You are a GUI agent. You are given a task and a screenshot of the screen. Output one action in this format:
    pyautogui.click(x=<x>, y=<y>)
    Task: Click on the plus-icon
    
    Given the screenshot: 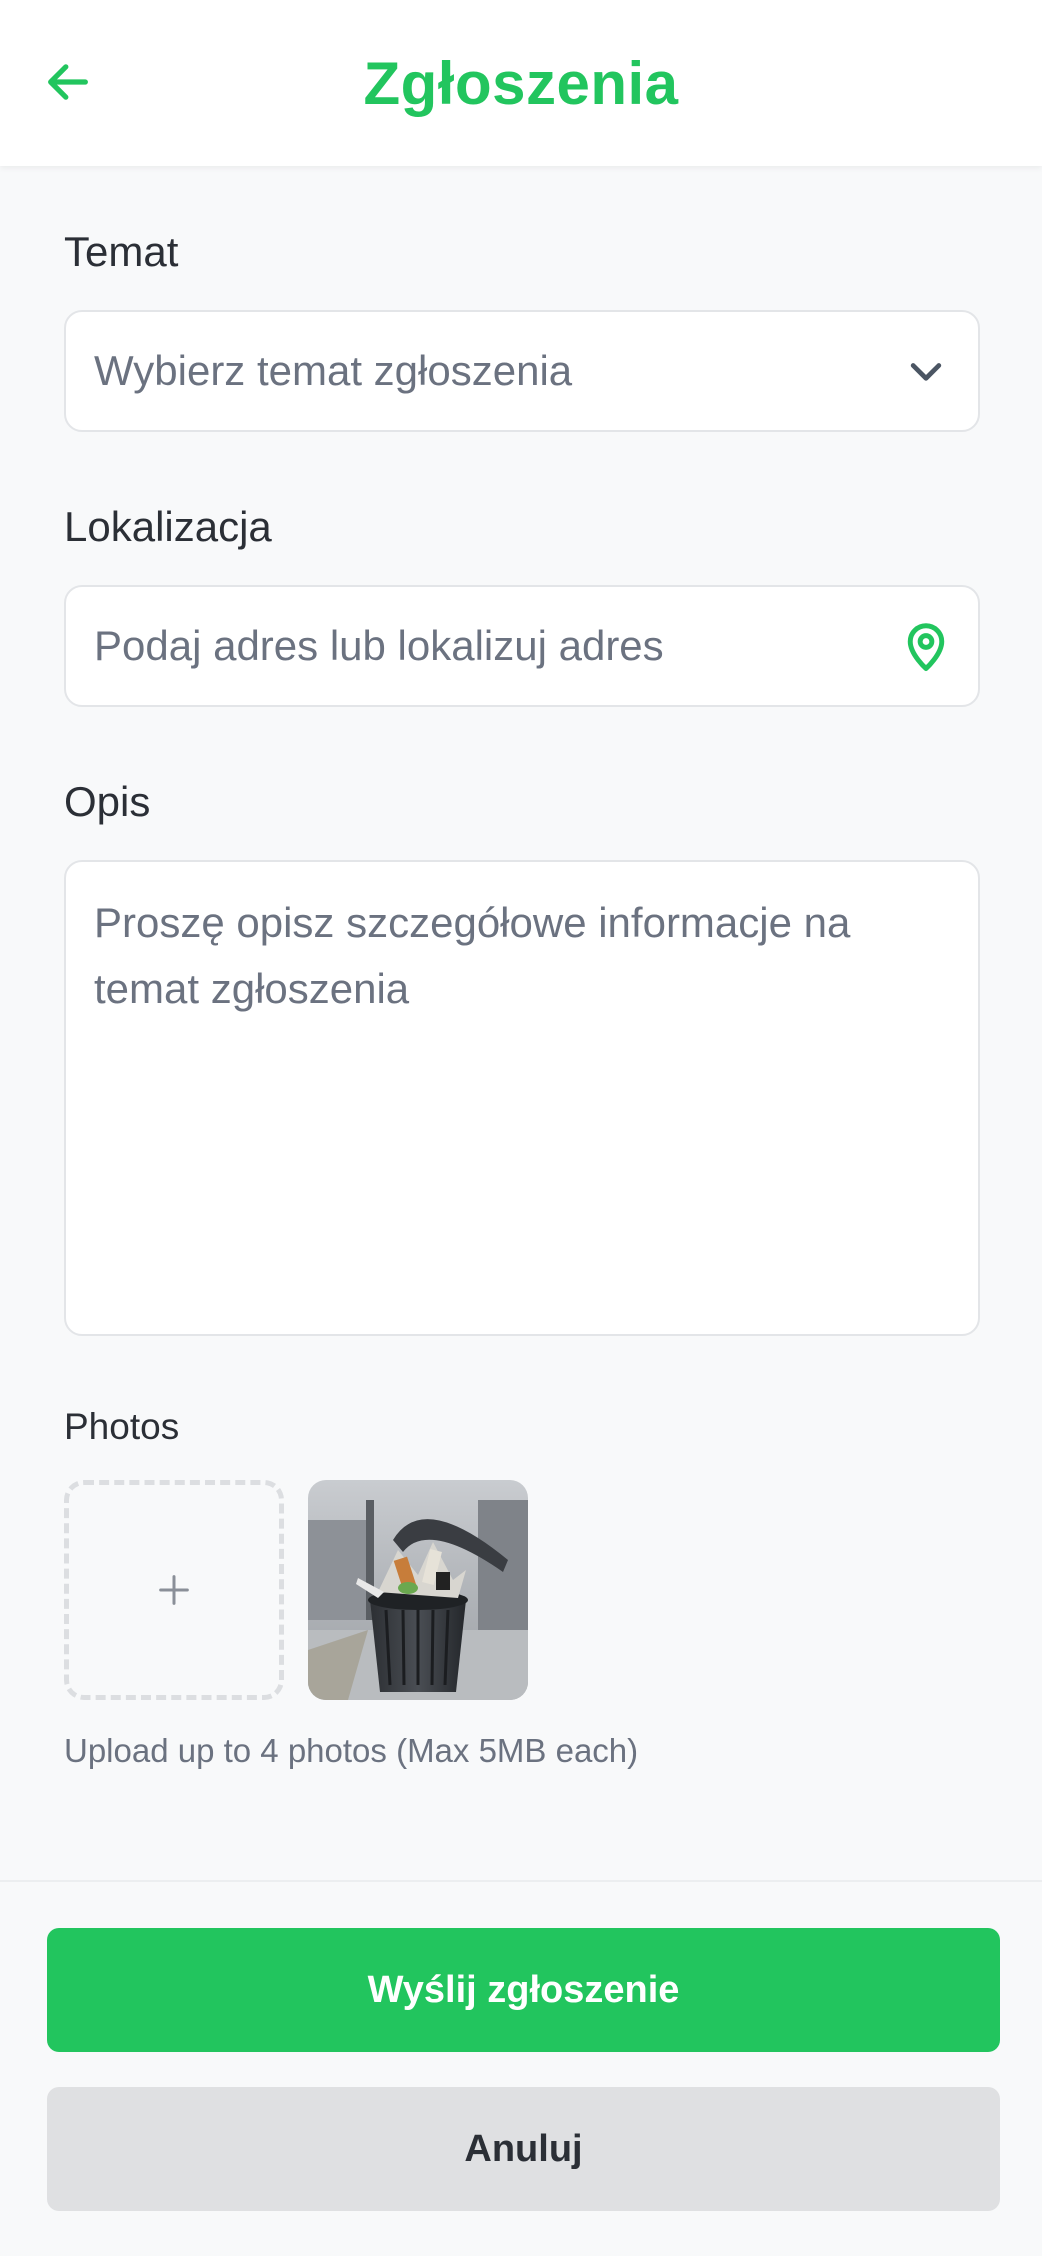 What is the action you would take?
    pyautogui.click(x=174, y=1590)
    